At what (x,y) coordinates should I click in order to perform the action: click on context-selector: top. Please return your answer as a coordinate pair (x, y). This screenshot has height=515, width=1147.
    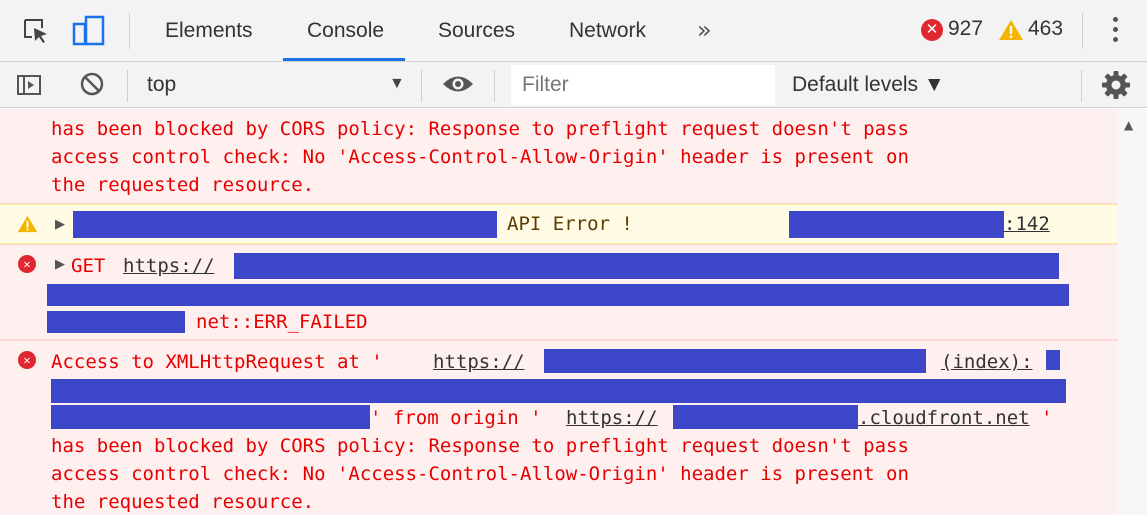
    Looking at the image, I should click on (161, 85).